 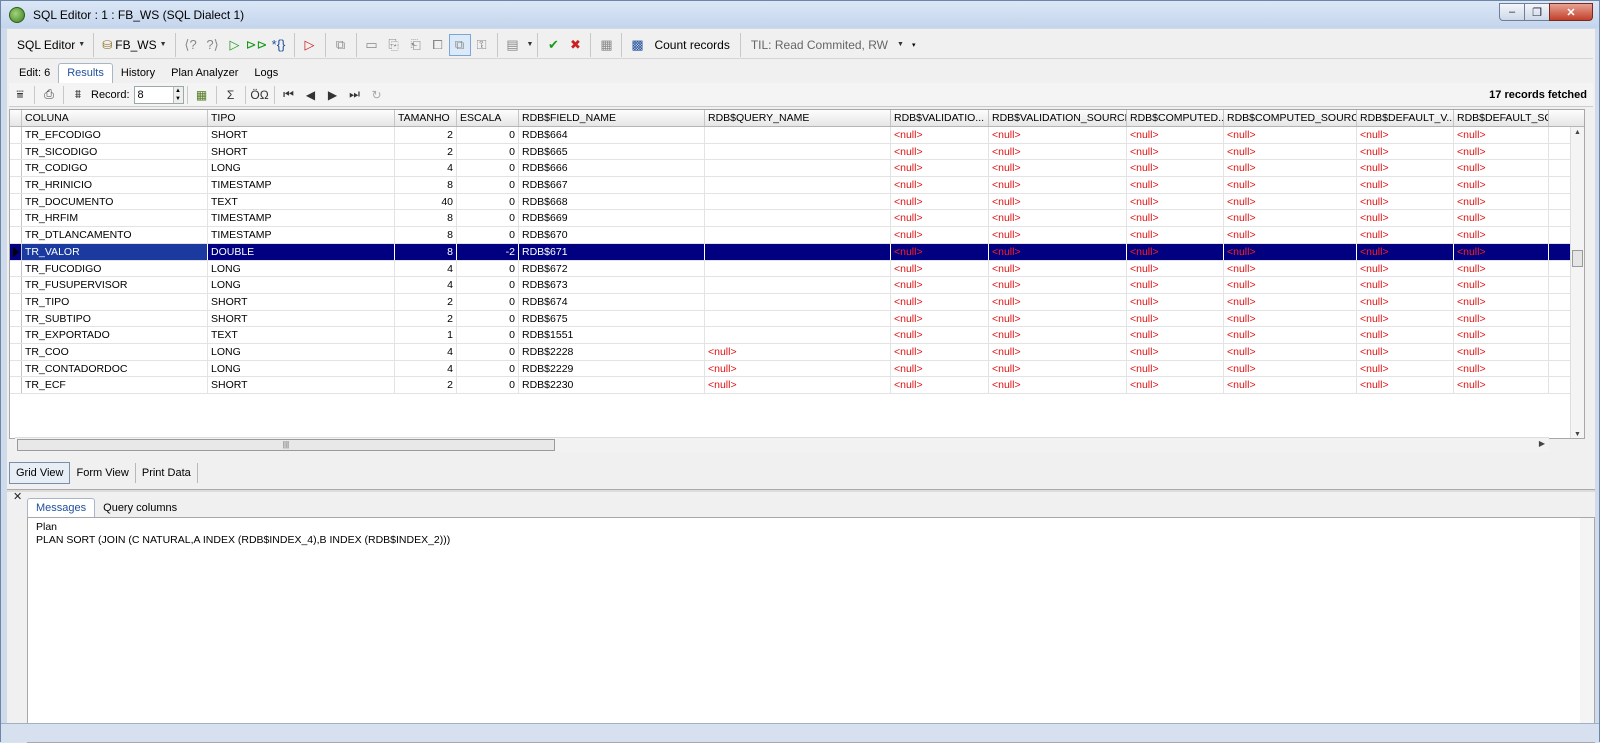 What do you see at coordinates (691, 45) in the screenshot?
I see `count-records-button: Count records` at bounding box center [691, 45].